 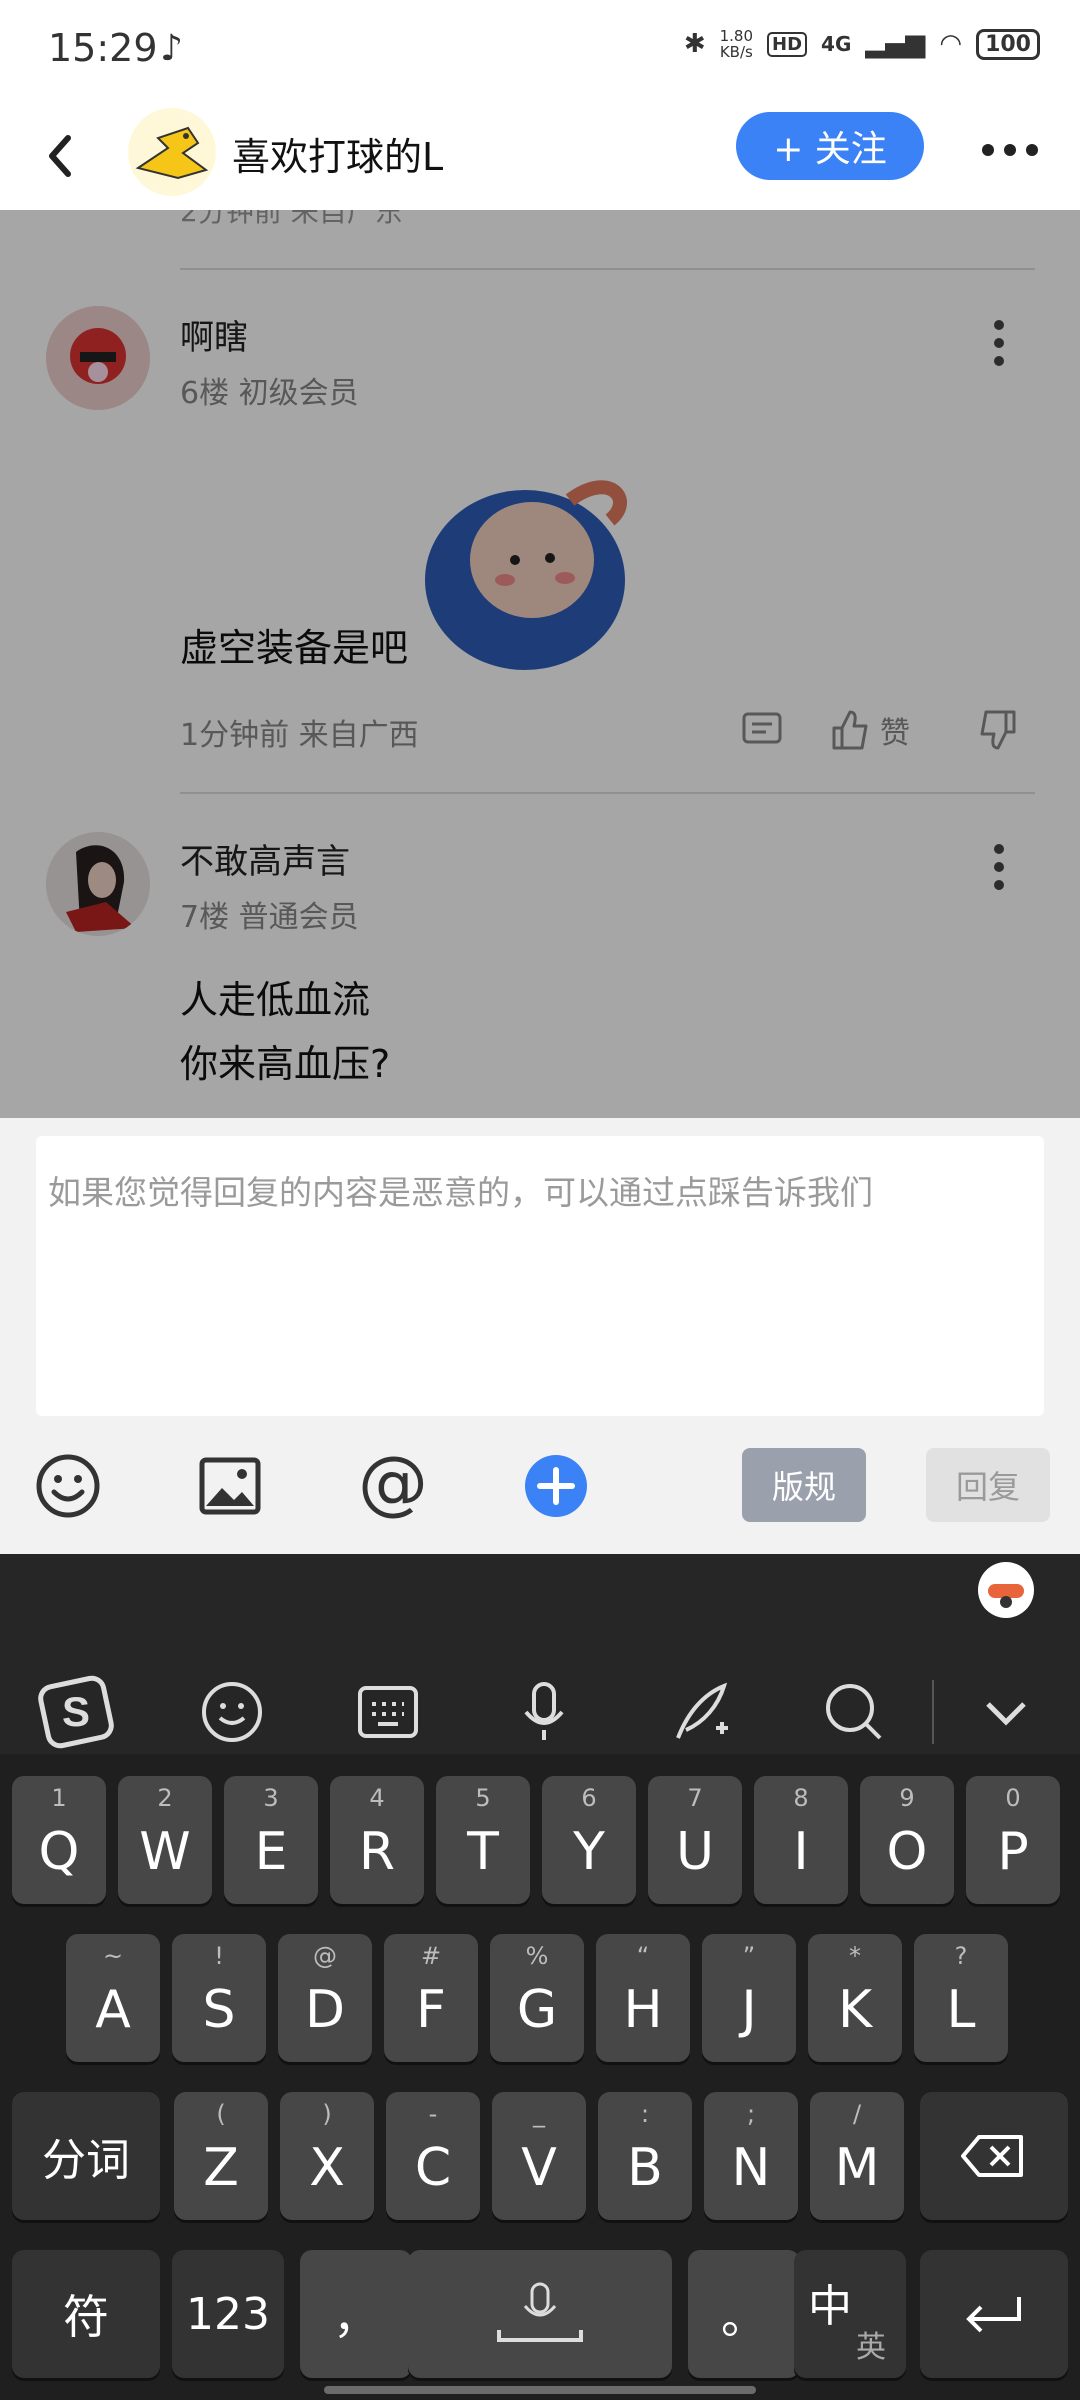 What do you see at coordinates (540, 2314) in the screenshot?
I see `space-key` at bounding box center [540, 2314].